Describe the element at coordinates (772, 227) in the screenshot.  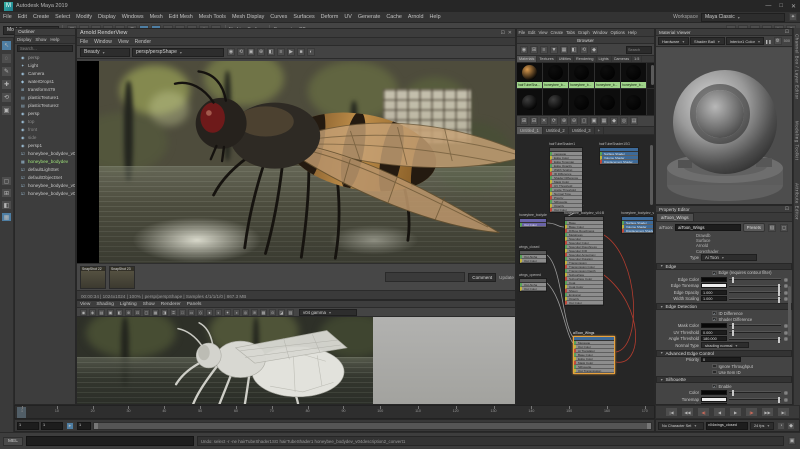
I see `swatch-icon: ▧` at that location.